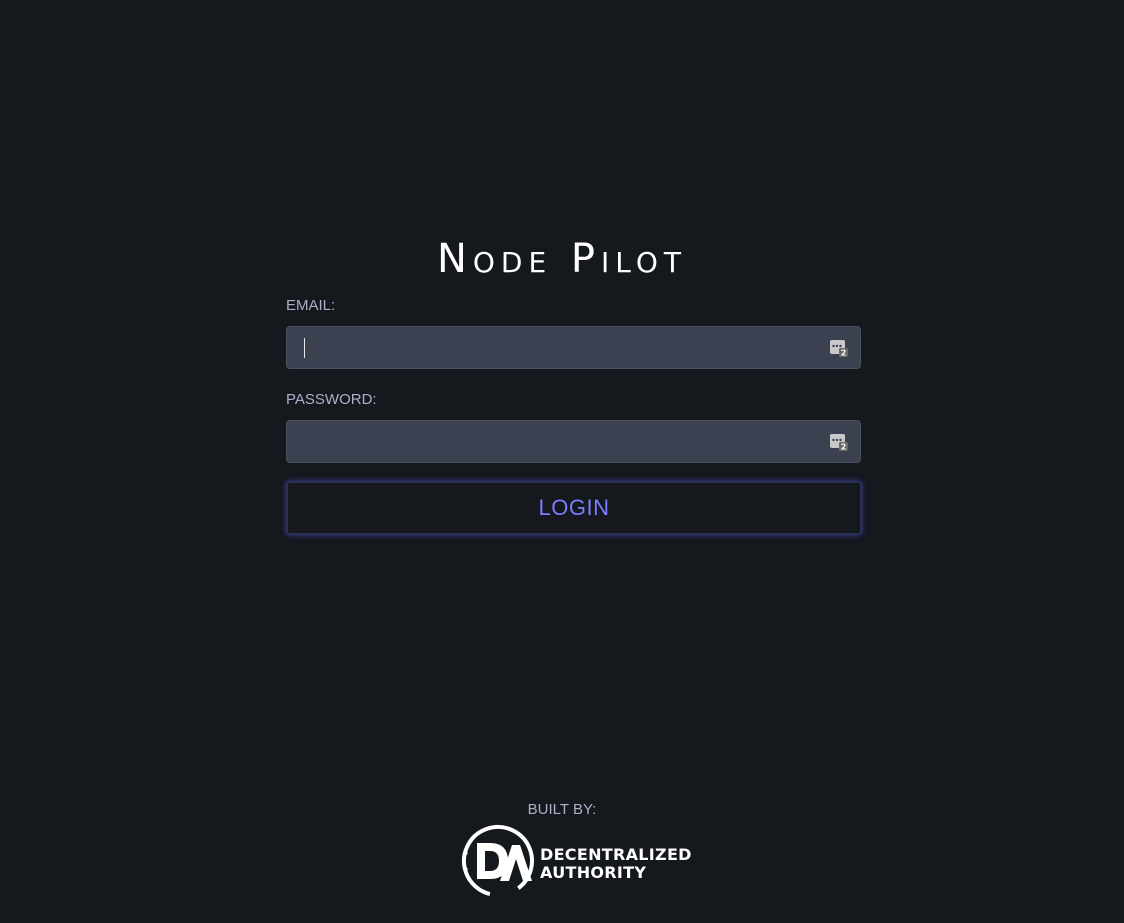 The image size is (1124, 923). Describe the element at coordinates (304, 348) in the screenshot. I see `text-caret` at that location.